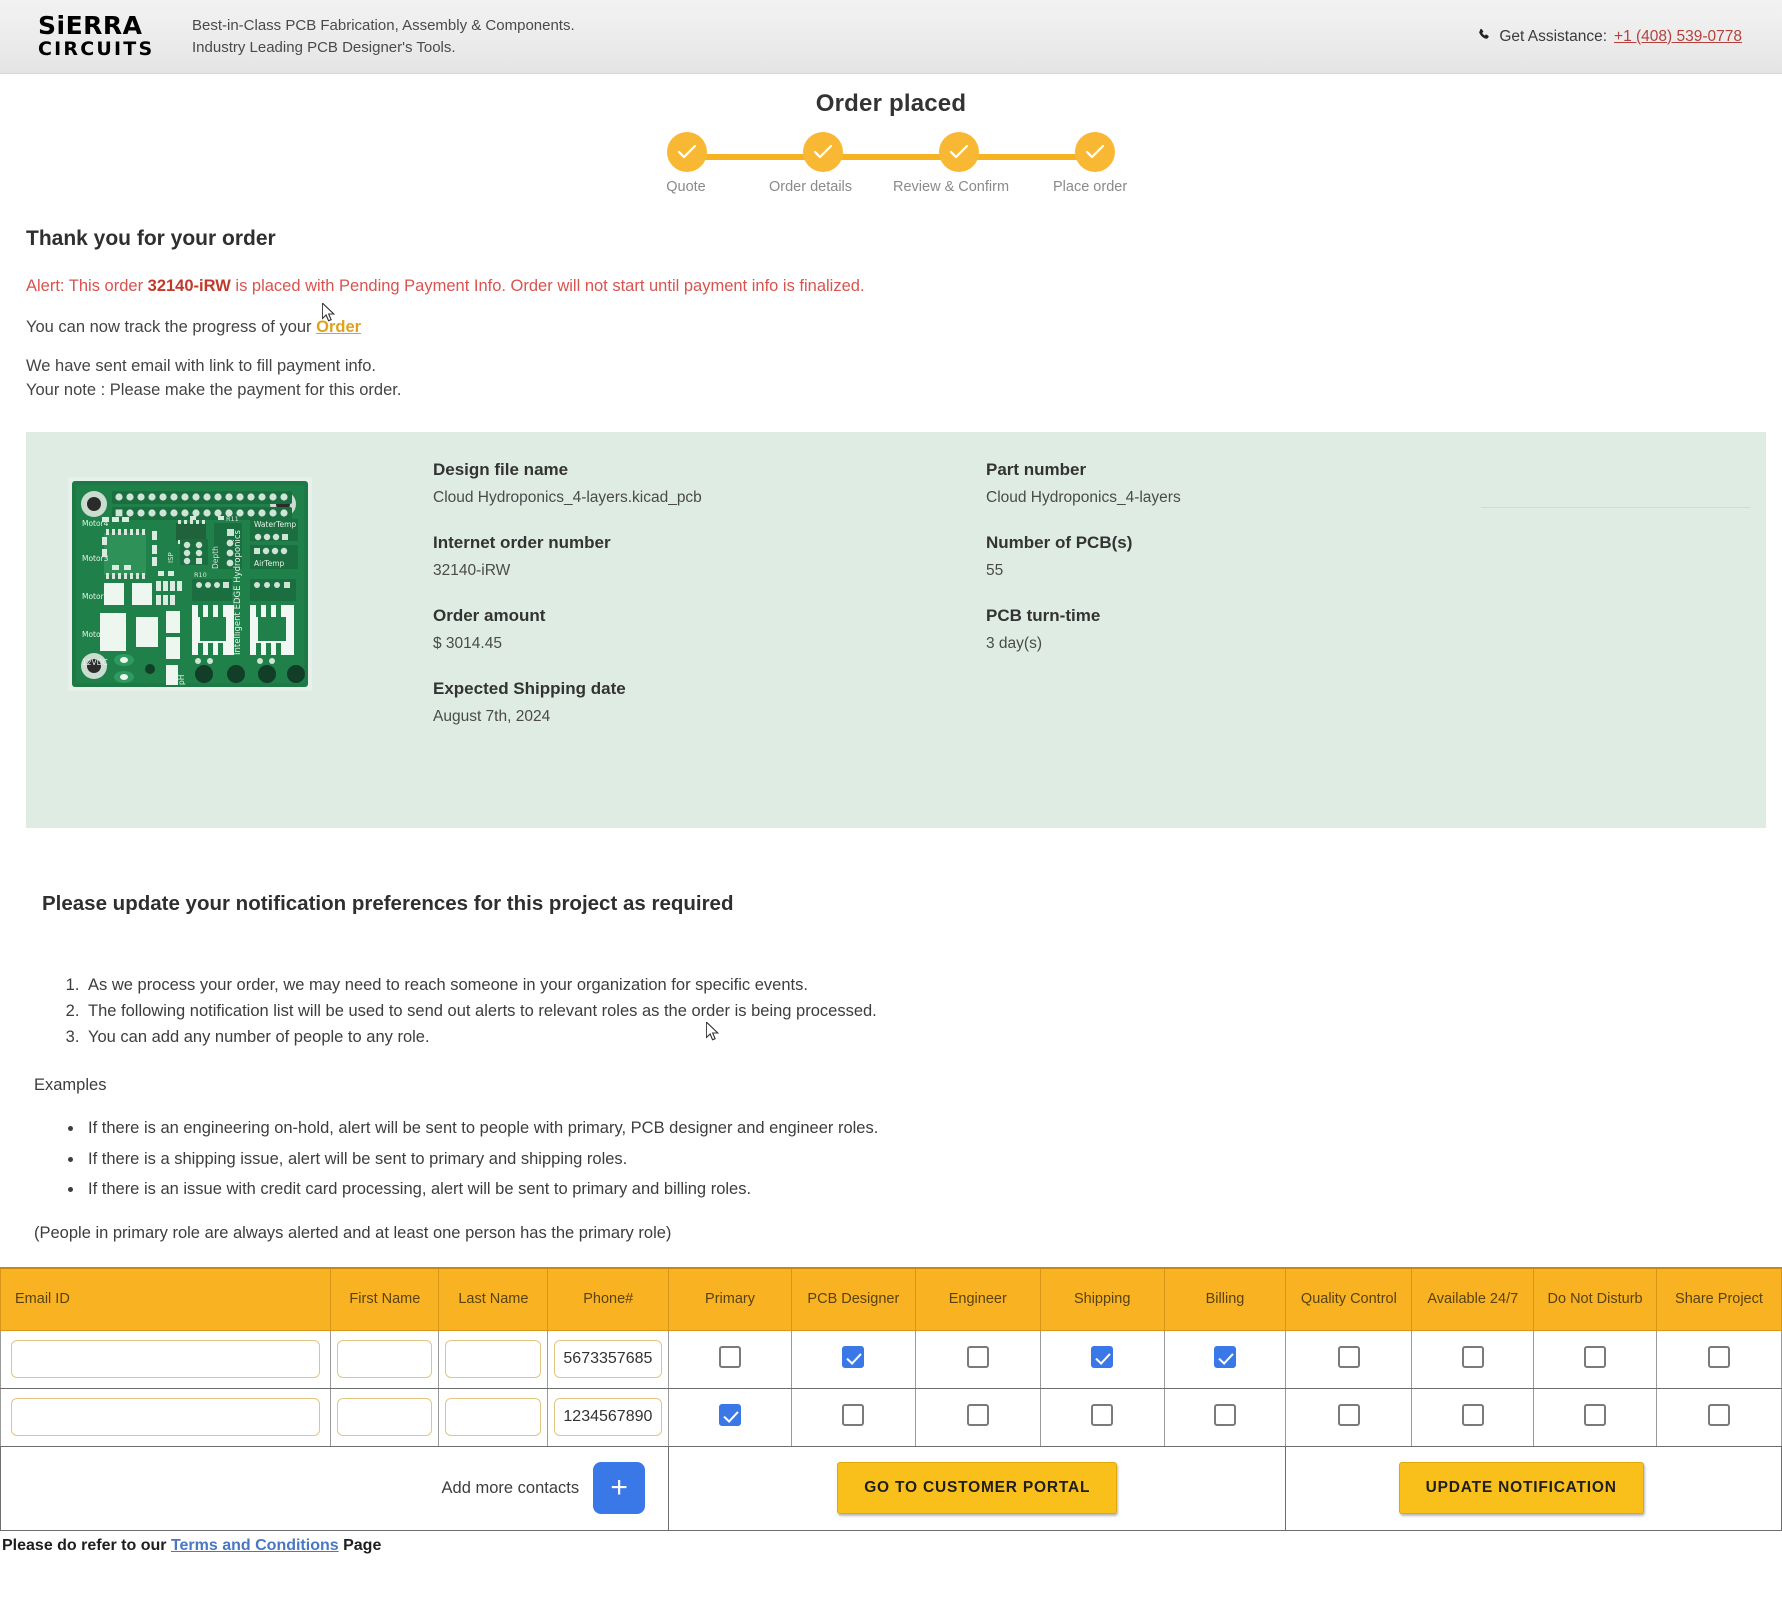 The height and width of the screenshot is (1622, 1782). I want to click on svg-text: 12VDC, so click(95, 662).